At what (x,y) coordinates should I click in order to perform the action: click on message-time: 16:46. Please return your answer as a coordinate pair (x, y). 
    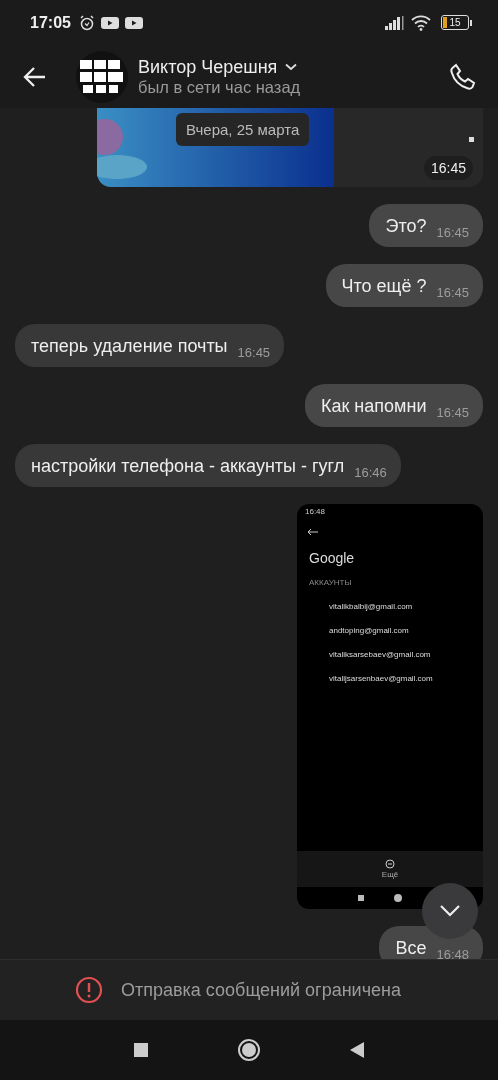
    Looking at the image, I should click on (370, 472).